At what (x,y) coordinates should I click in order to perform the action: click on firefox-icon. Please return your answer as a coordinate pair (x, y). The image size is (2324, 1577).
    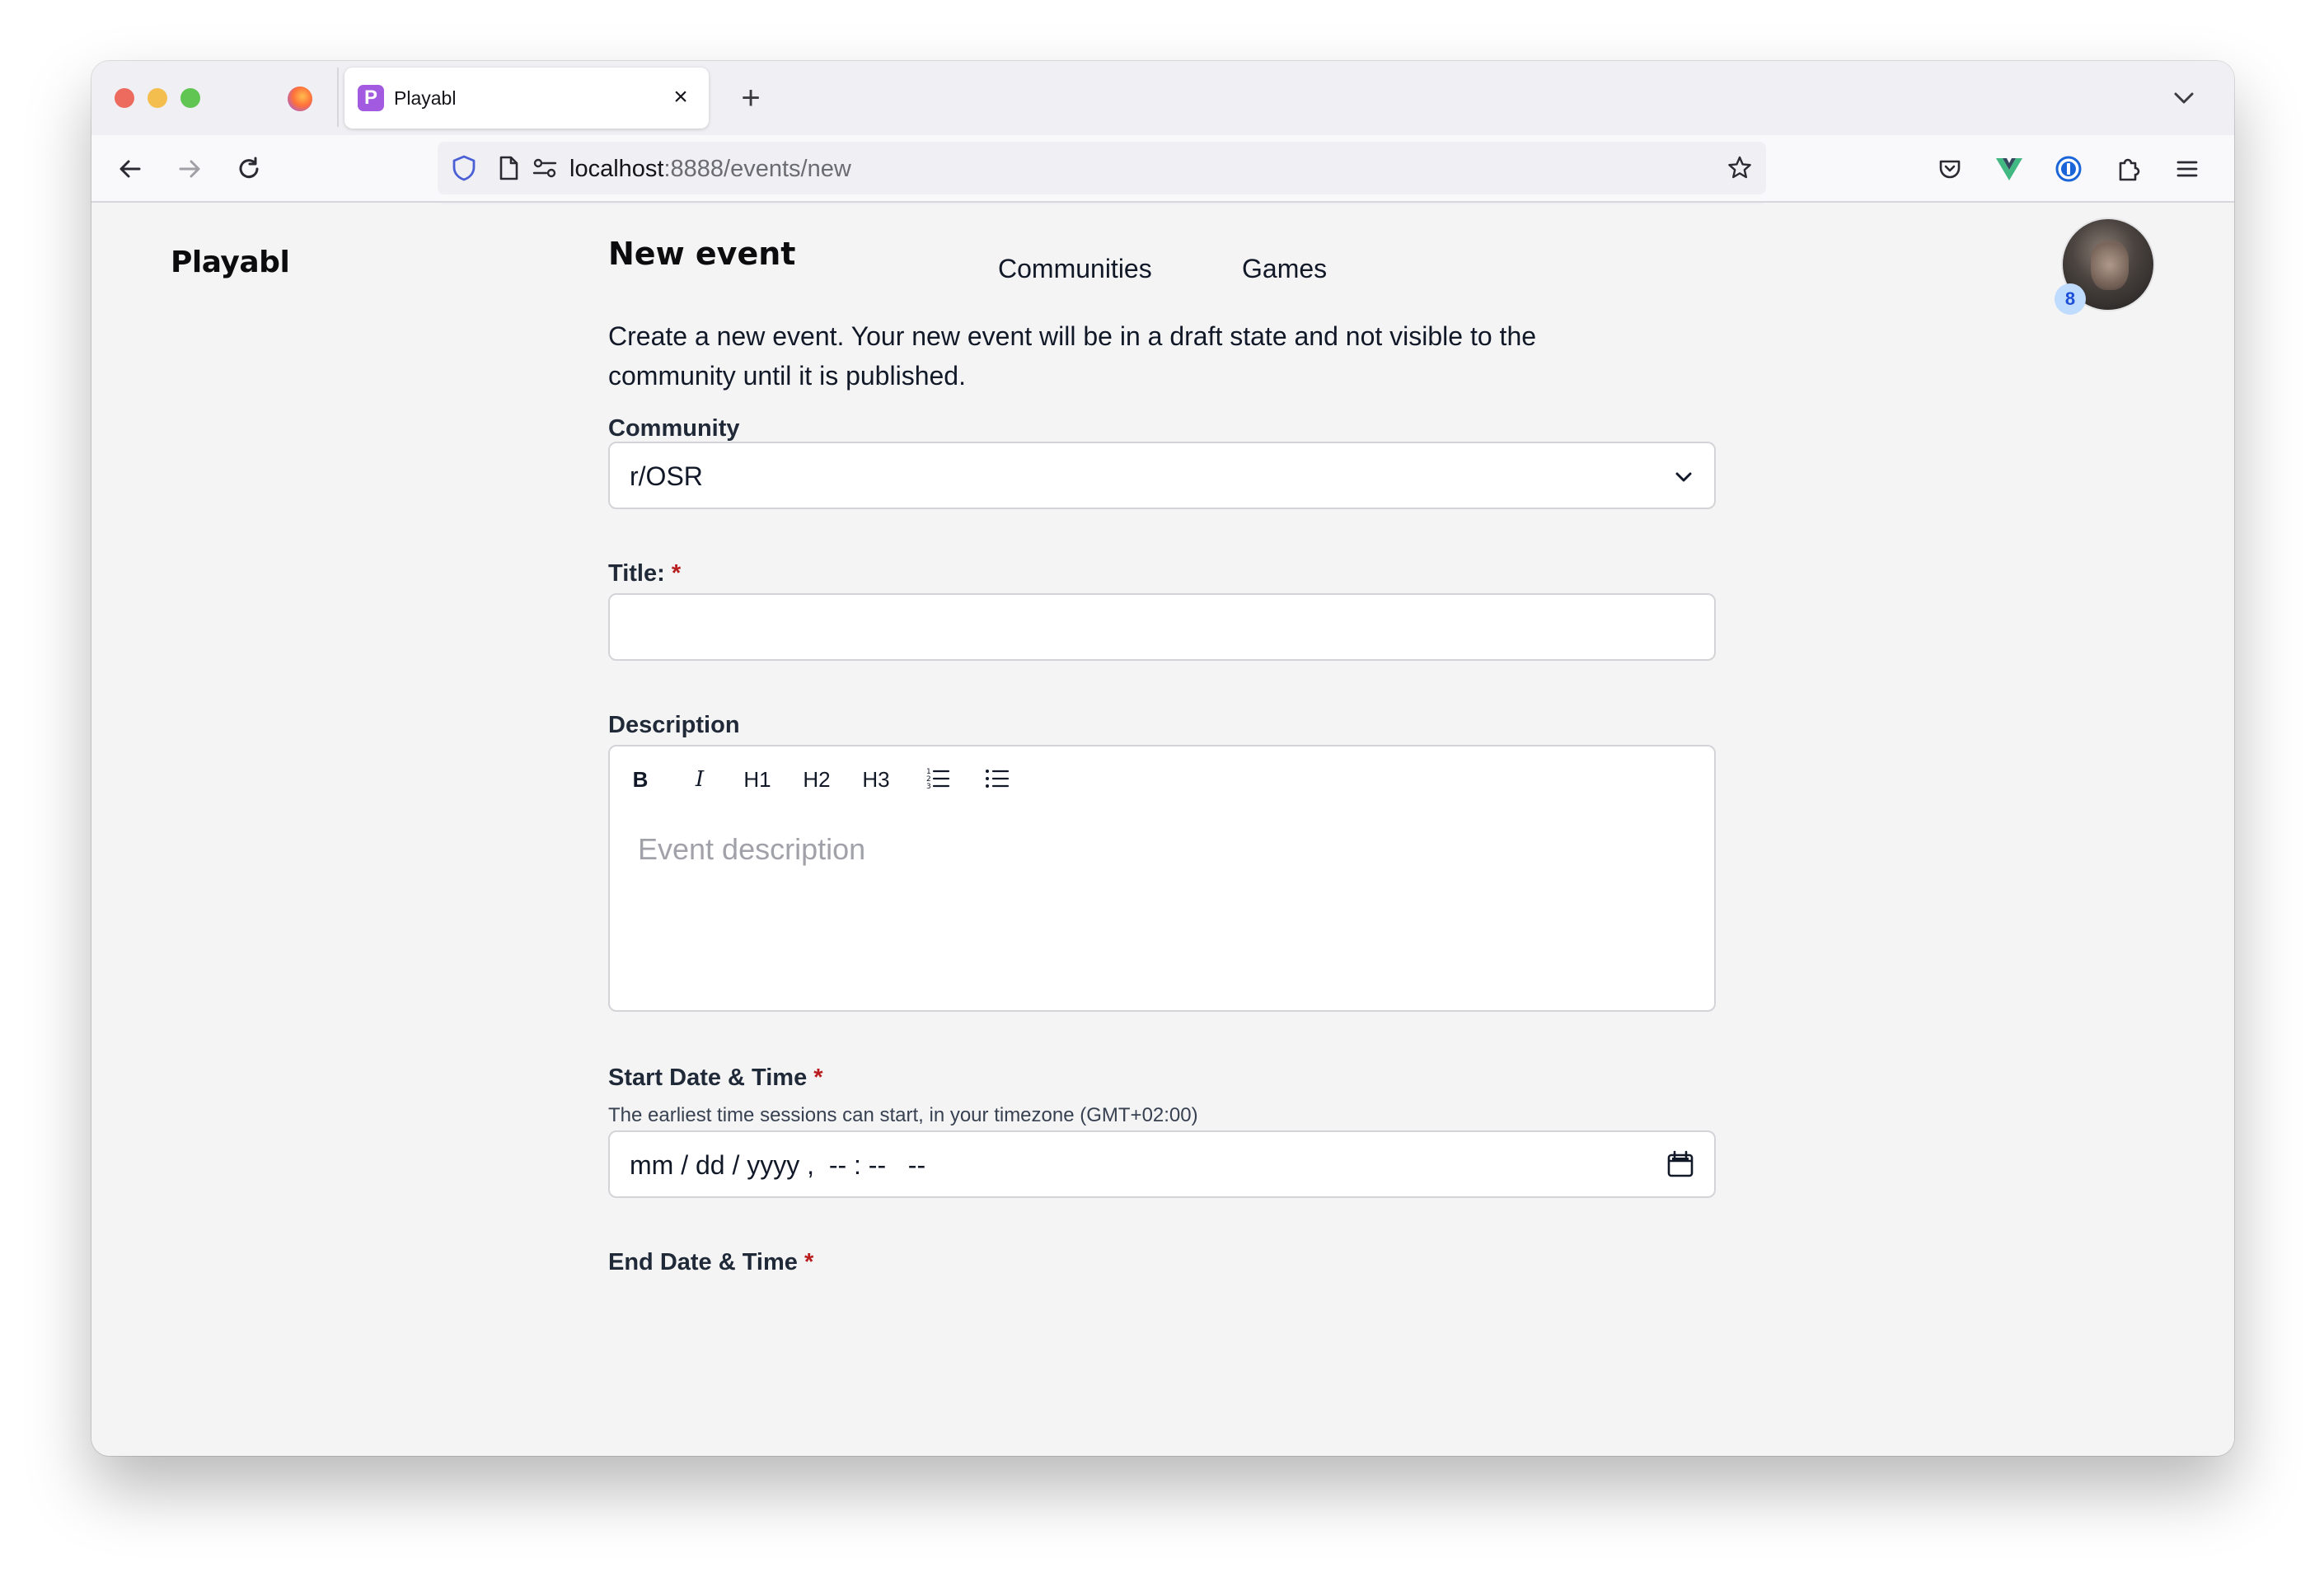
    Looking at the image, I should click on (300, 99).